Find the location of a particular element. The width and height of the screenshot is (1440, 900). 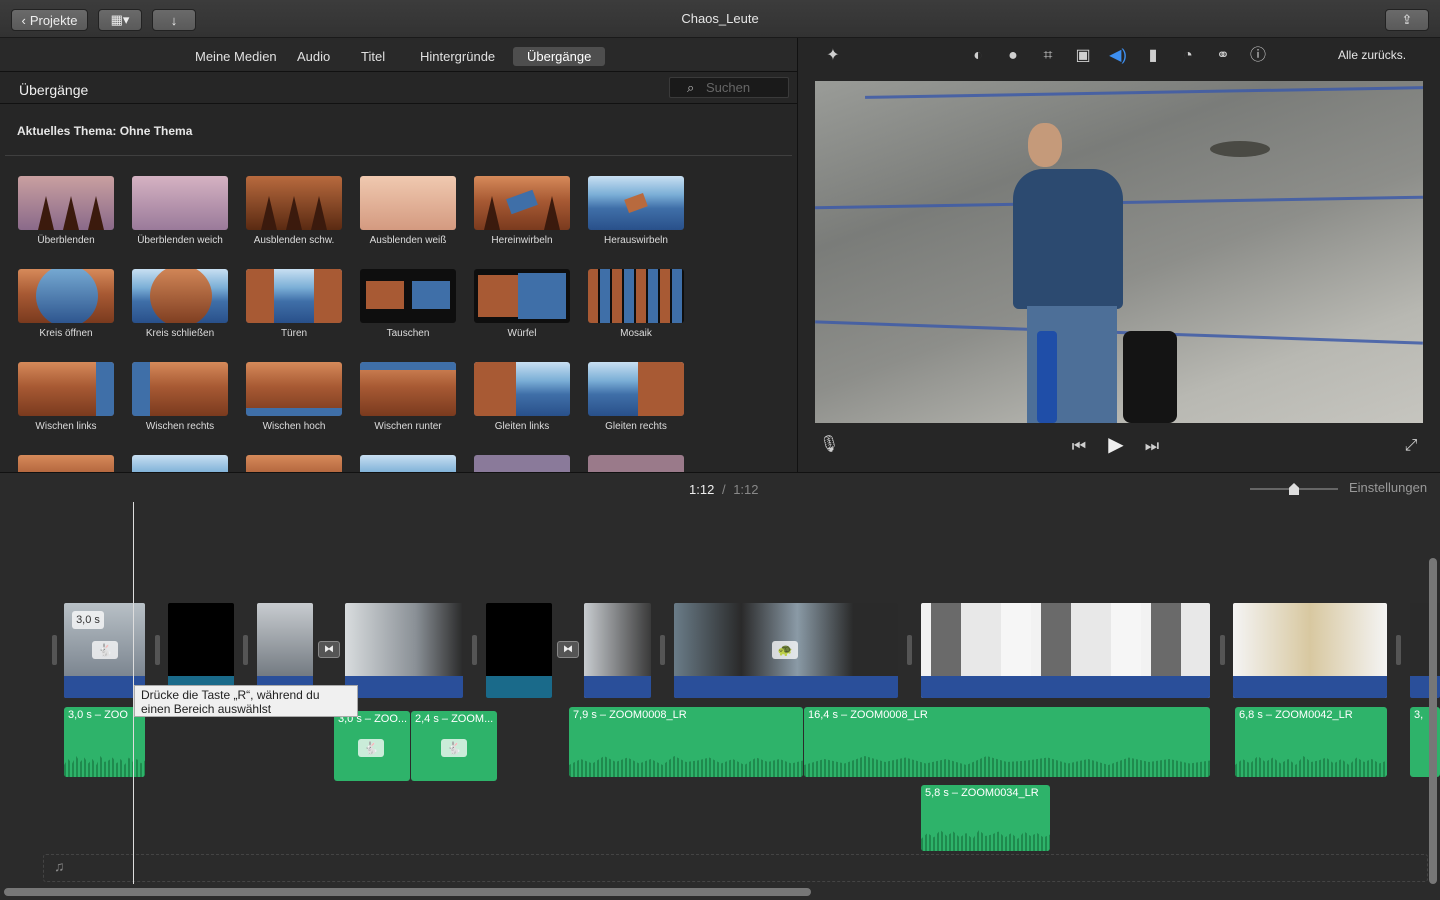

transition-tueren: Türen is located at coordinates (294, 304).